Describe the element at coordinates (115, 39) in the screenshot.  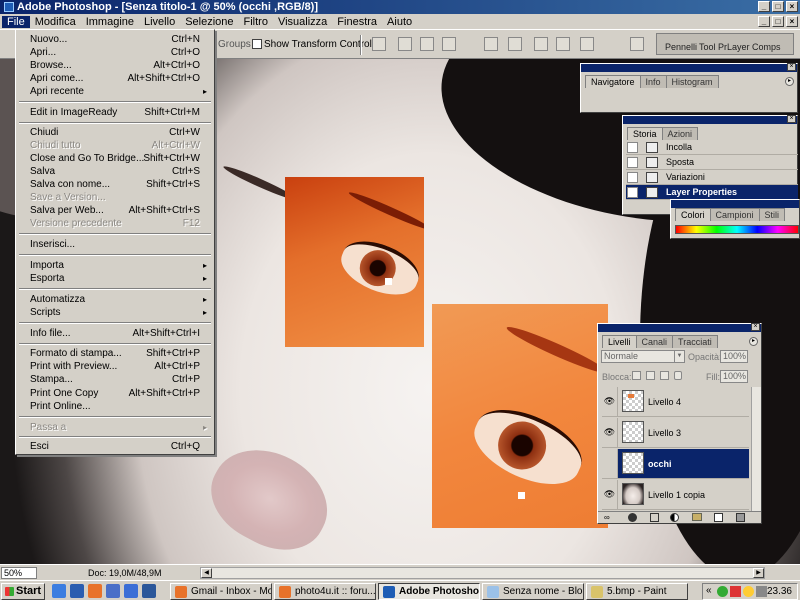
I see `menu-item-nuovo: Nuovo... Ctrl+N` at that location.